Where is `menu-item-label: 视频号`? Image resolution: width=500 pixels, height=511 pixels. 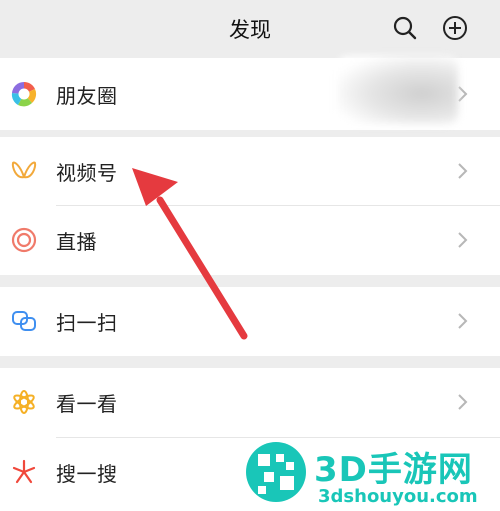
menu-item-label: 视频号 is located at coordinates (87, 173).